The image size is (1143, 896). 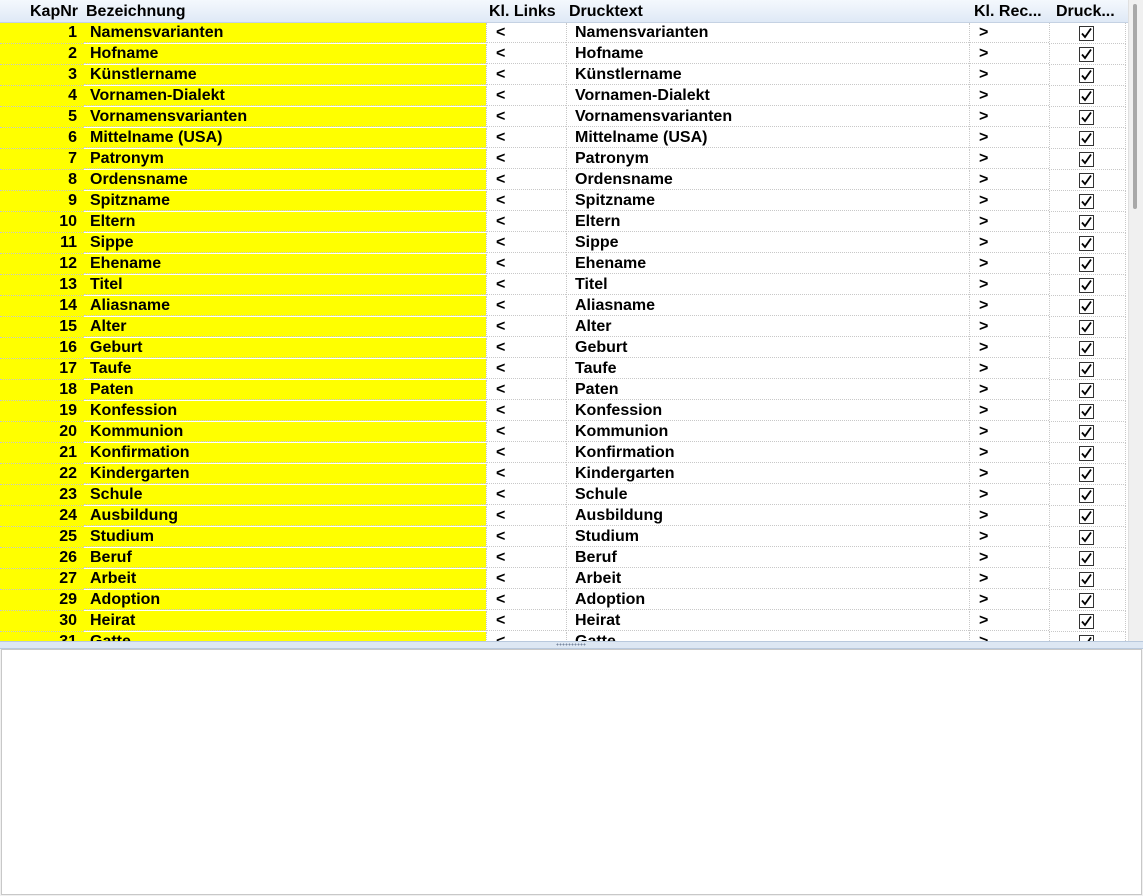 I want to click on cell-drucktext: Künstlername, so click(x=767, y=75).